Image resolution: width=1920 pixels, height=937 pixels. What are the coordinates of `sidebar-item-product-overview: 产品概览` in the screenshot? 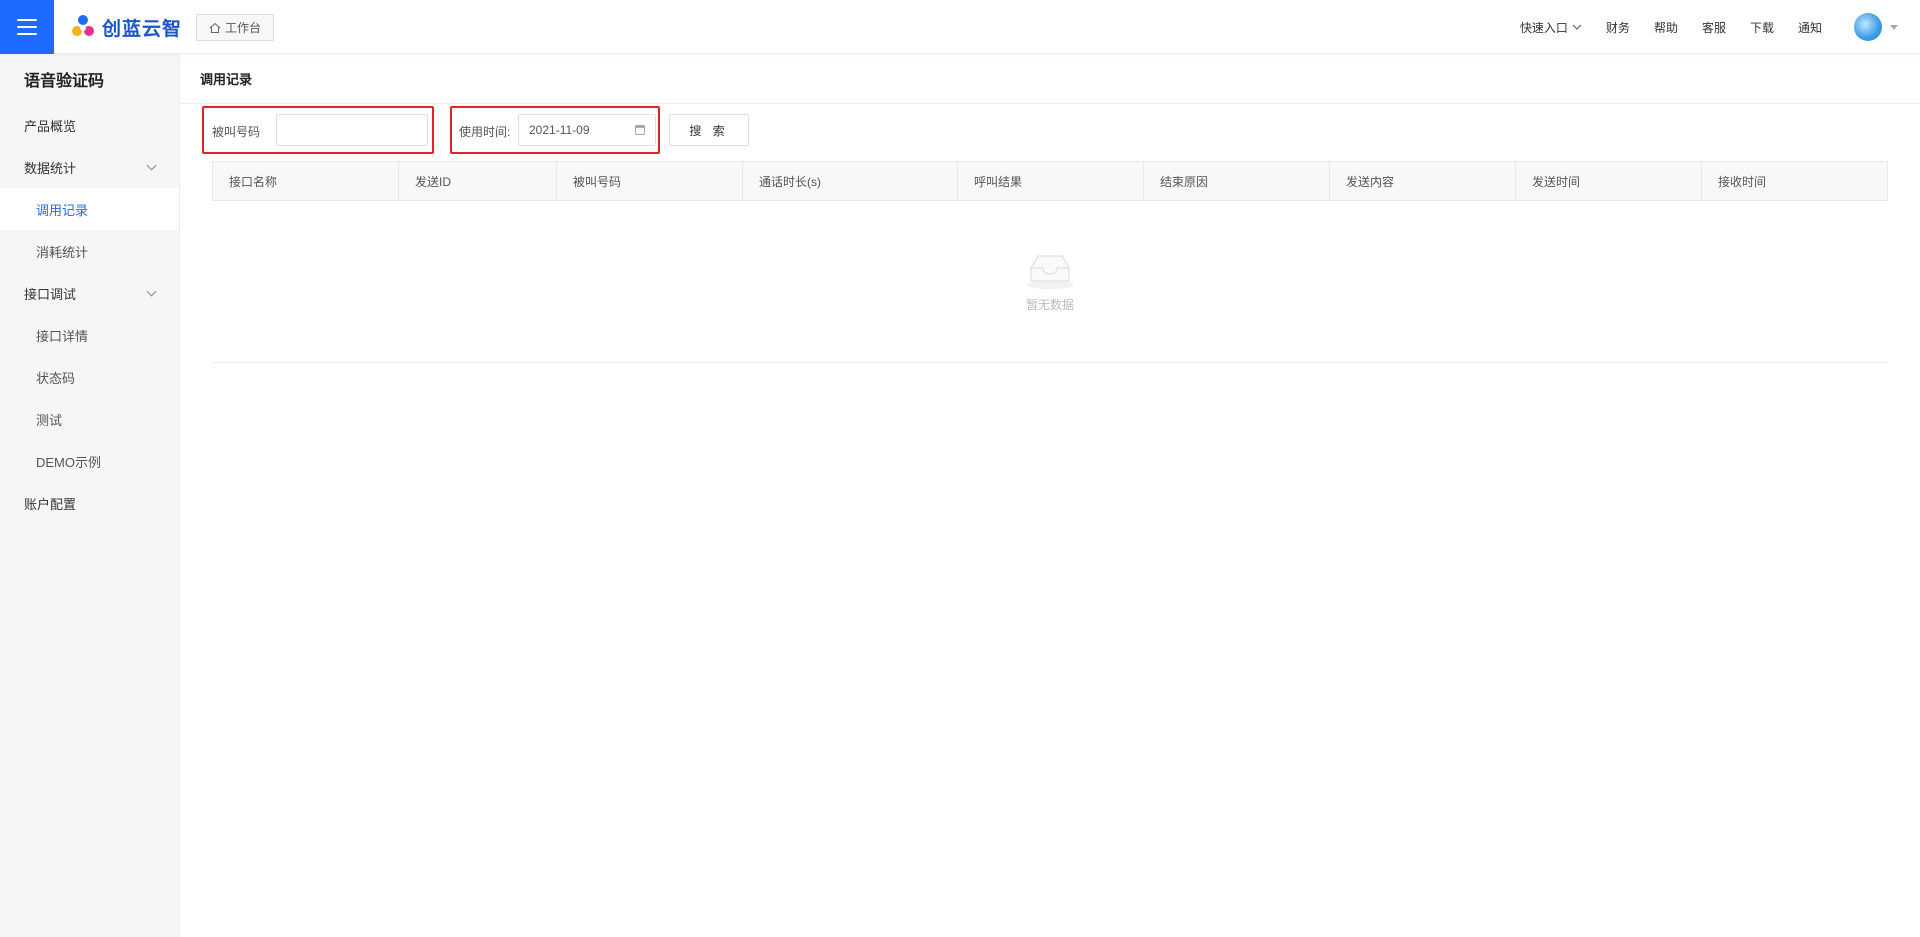 It's located at (89, 125).